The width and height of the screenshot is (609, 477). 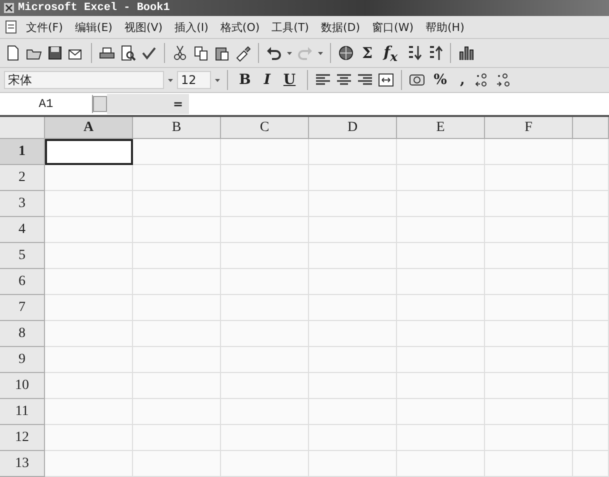 What do you see at coordinates (367, 53) in the screenshot?
I see `autosum-button: Σ` at bounding box center [367, 53].